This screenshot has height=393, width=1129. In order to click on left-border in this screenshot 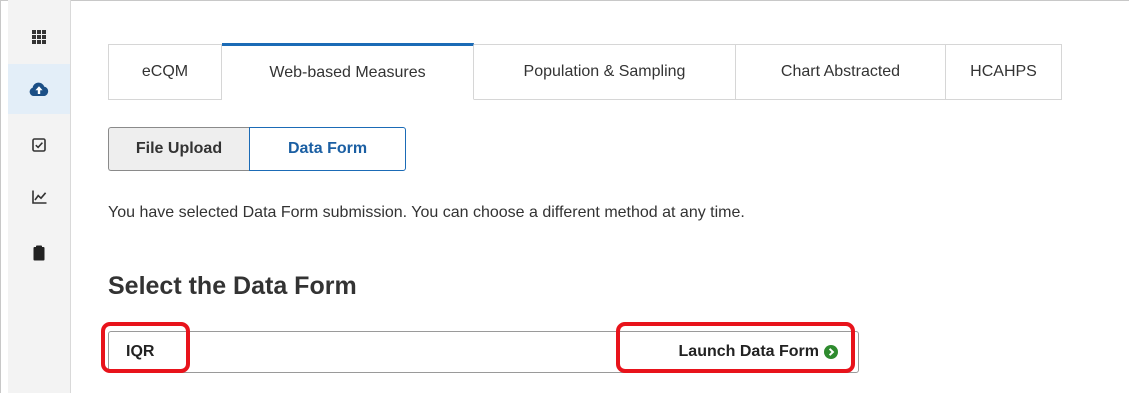, I will do `click(0, 196)`.